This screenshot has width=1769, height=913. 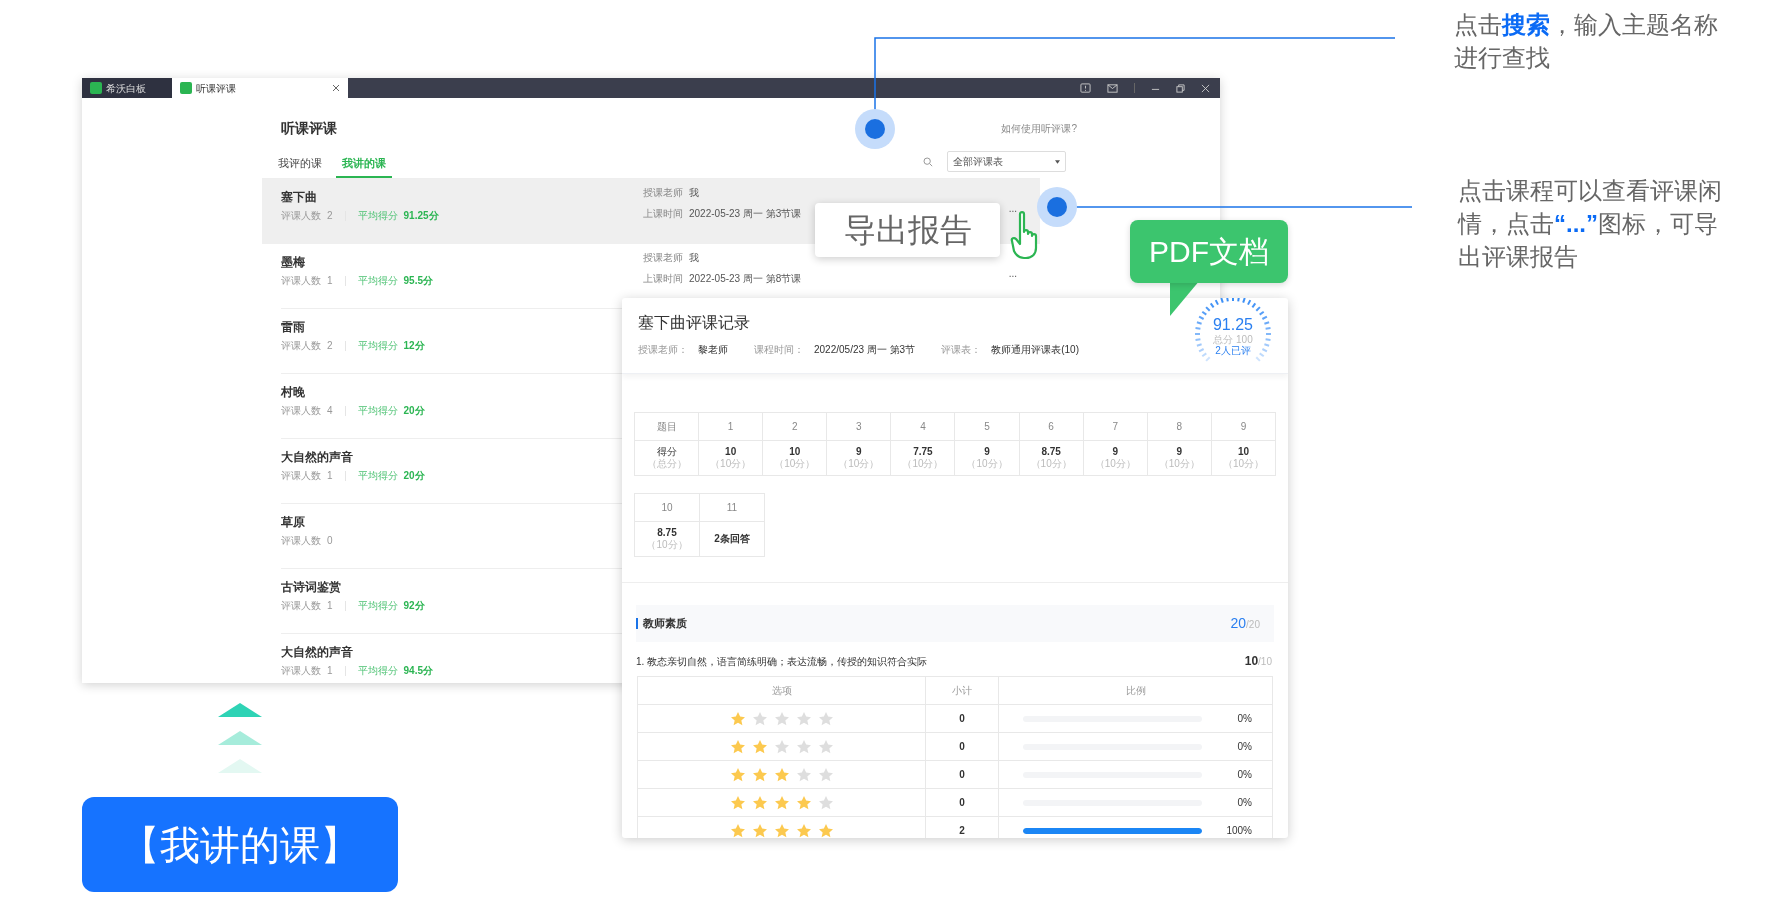 I want to click on table-cell: 2条回答, so click(x=732, y=539).